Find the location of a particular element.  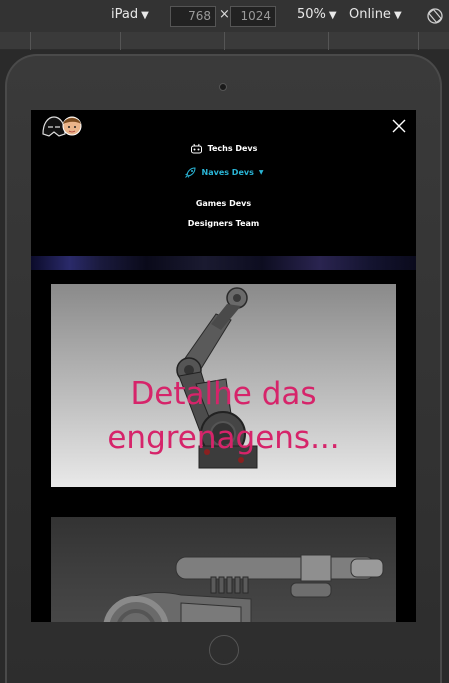

zoom-select: 50% ▼ is located at coordinates (317, 14).